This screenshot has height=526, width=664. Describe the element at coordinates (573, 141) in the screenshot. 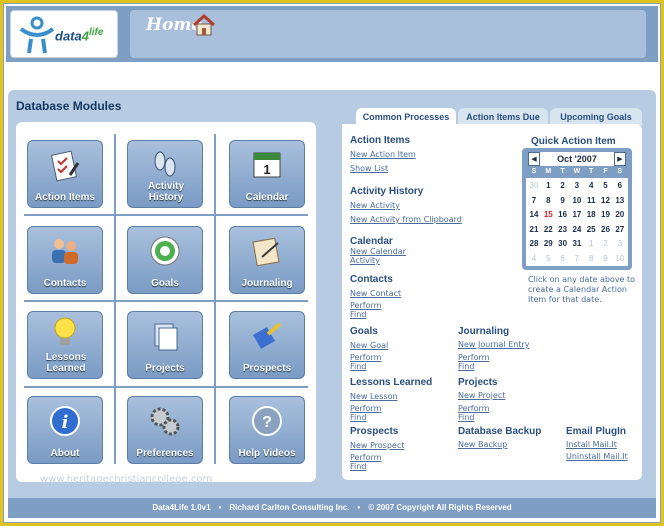

I see `quick-action-title: Quick Action Item` at that location.